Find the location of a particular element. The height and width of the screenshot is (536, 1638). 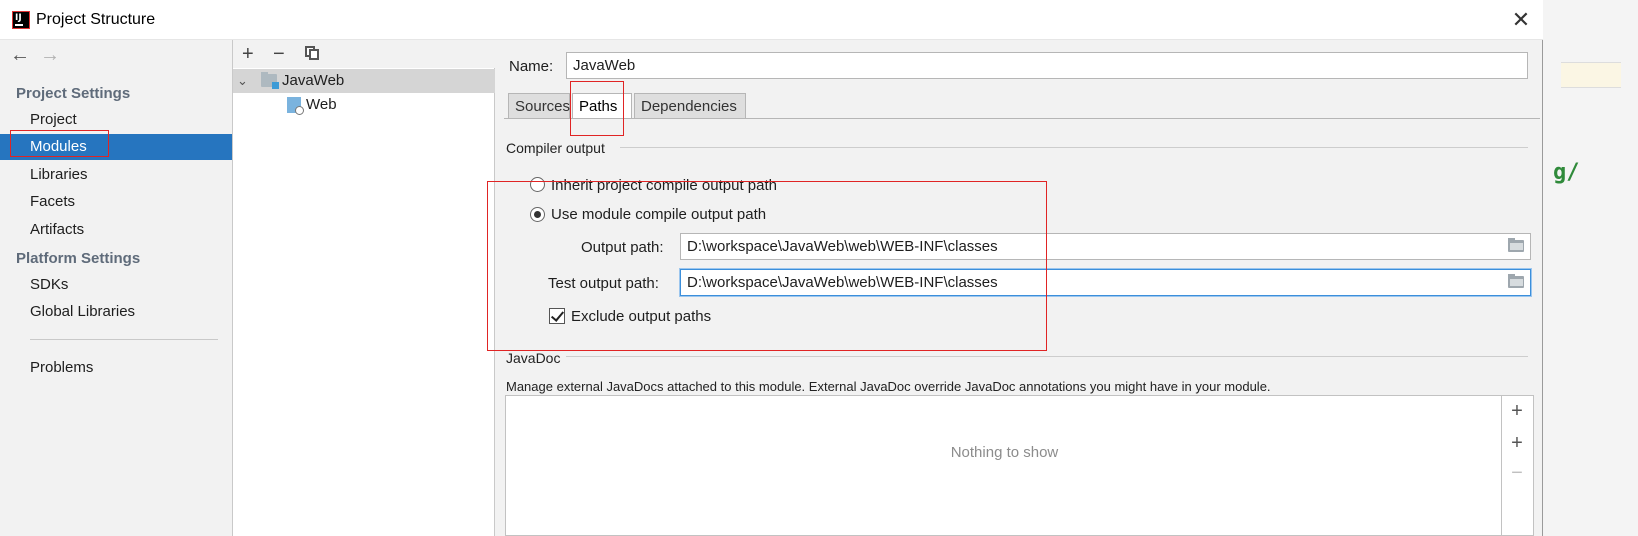

chevron-down-icon: ⌄ is located at coordinates (242, 81).